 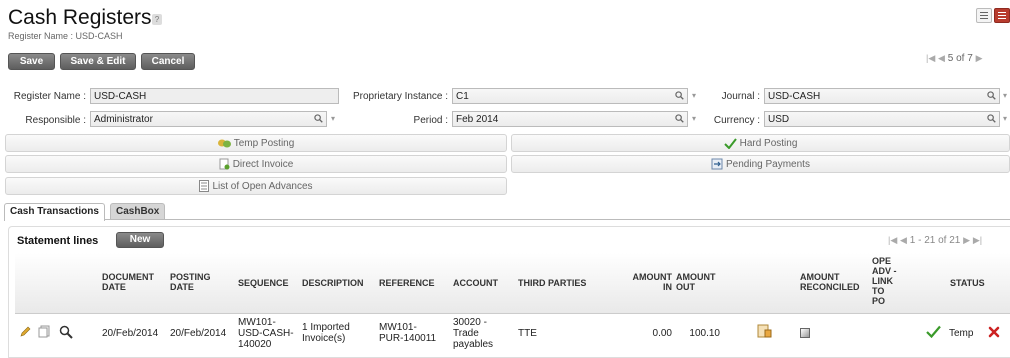 I want to click on coins-icon, so click(x=224, y=143).